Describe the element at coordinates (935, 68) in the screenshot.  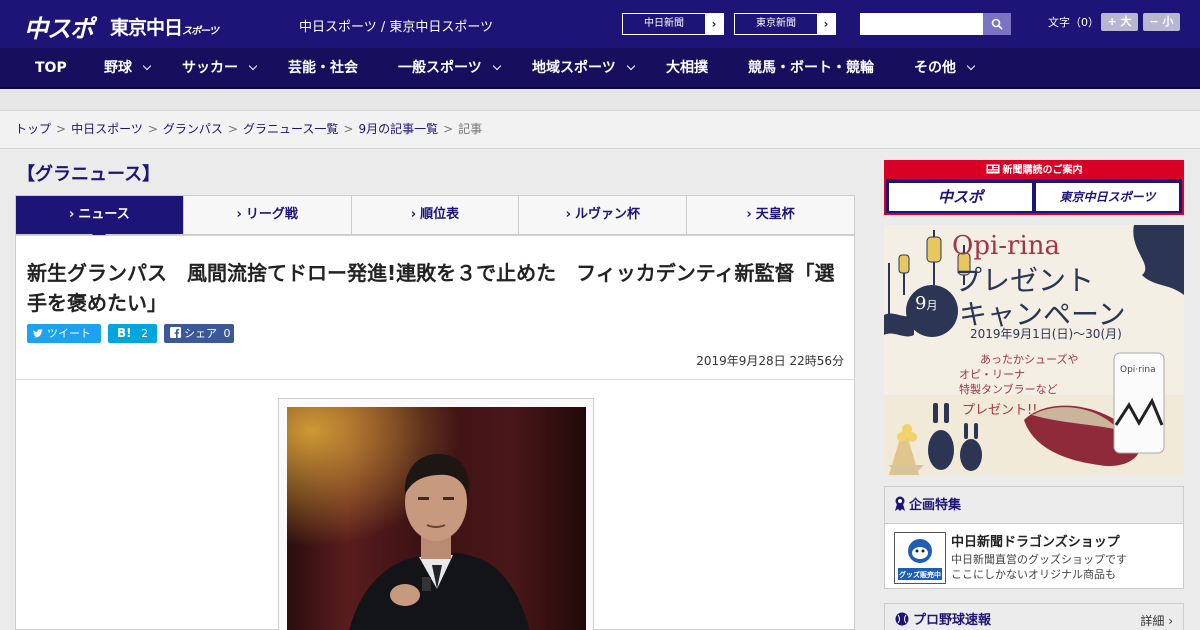
I see `nav-label: その他` at that location.